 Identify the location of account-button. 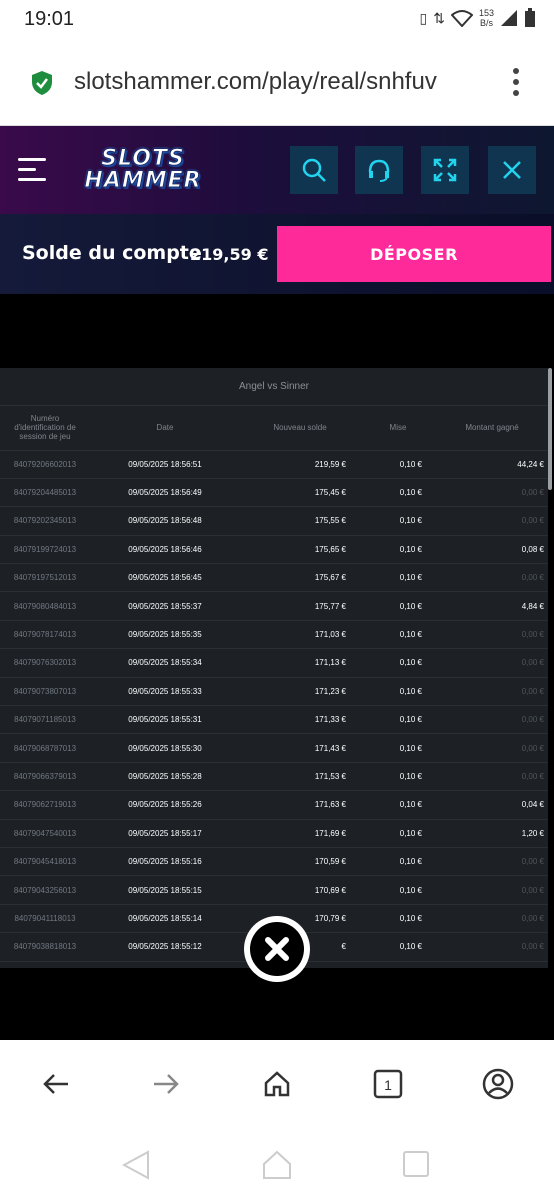
(498, 1084).